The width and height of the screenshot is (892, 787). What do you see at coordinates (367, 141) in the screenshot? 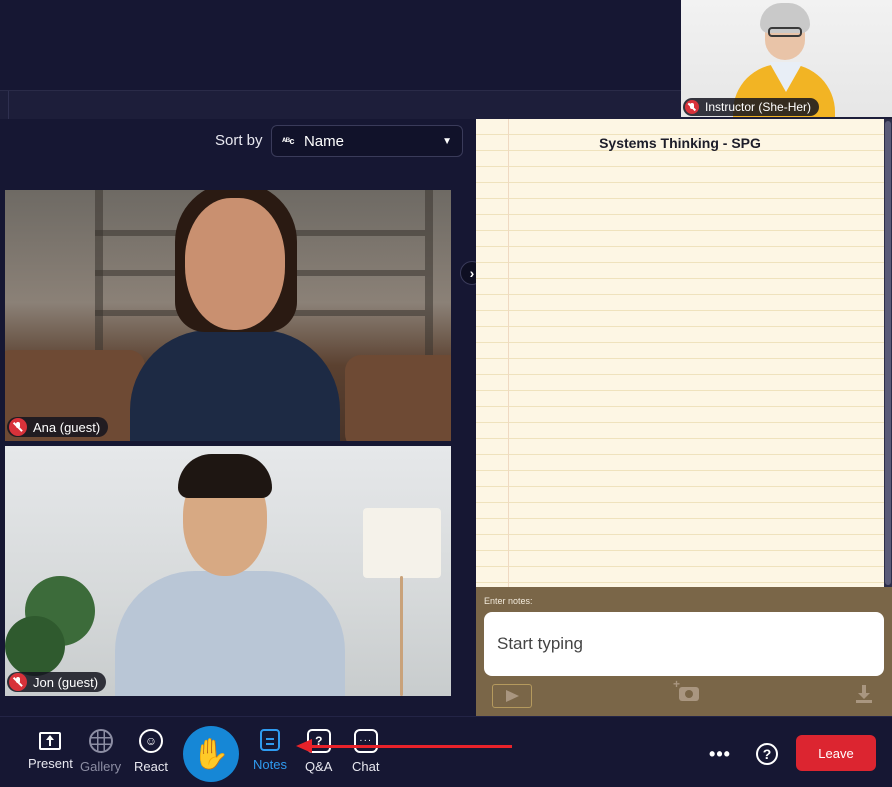
I see `sort-dropdown: ᴬᴮc Name ▼` at bounding box center [367, 141].